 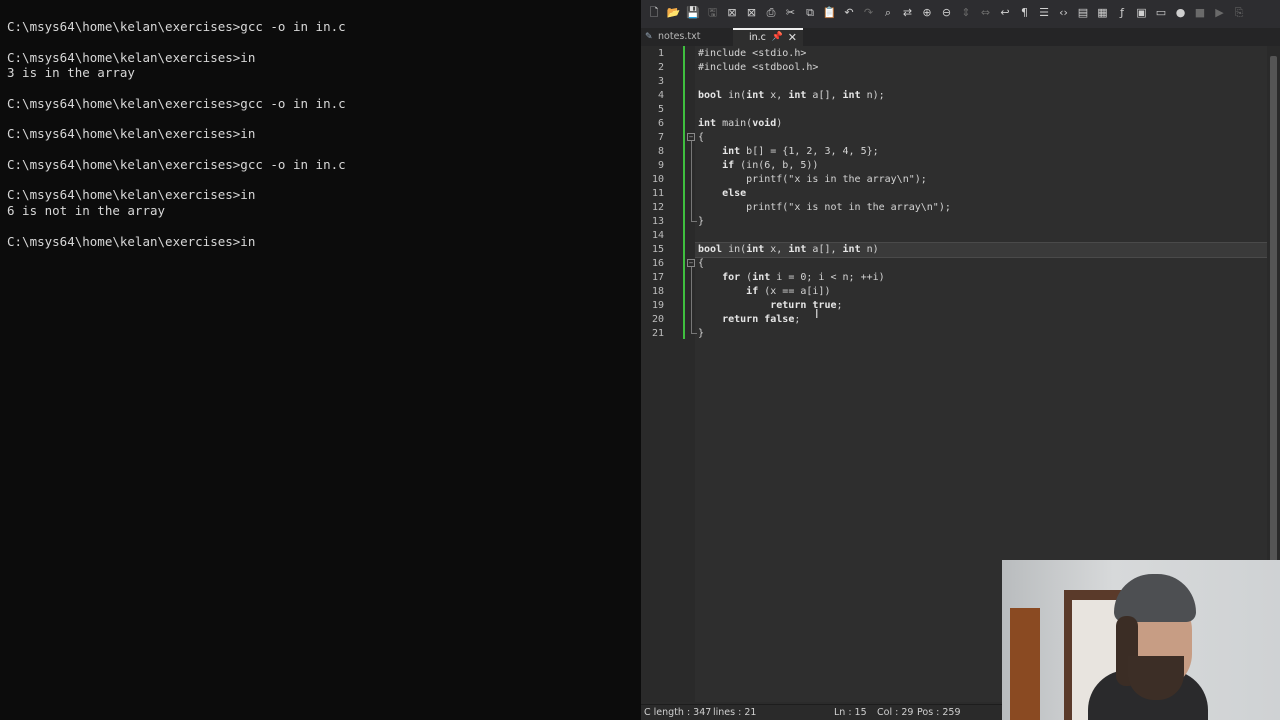 I want to click on code-line: printf("x is not in the array\n");, so click(x=824, y=208).